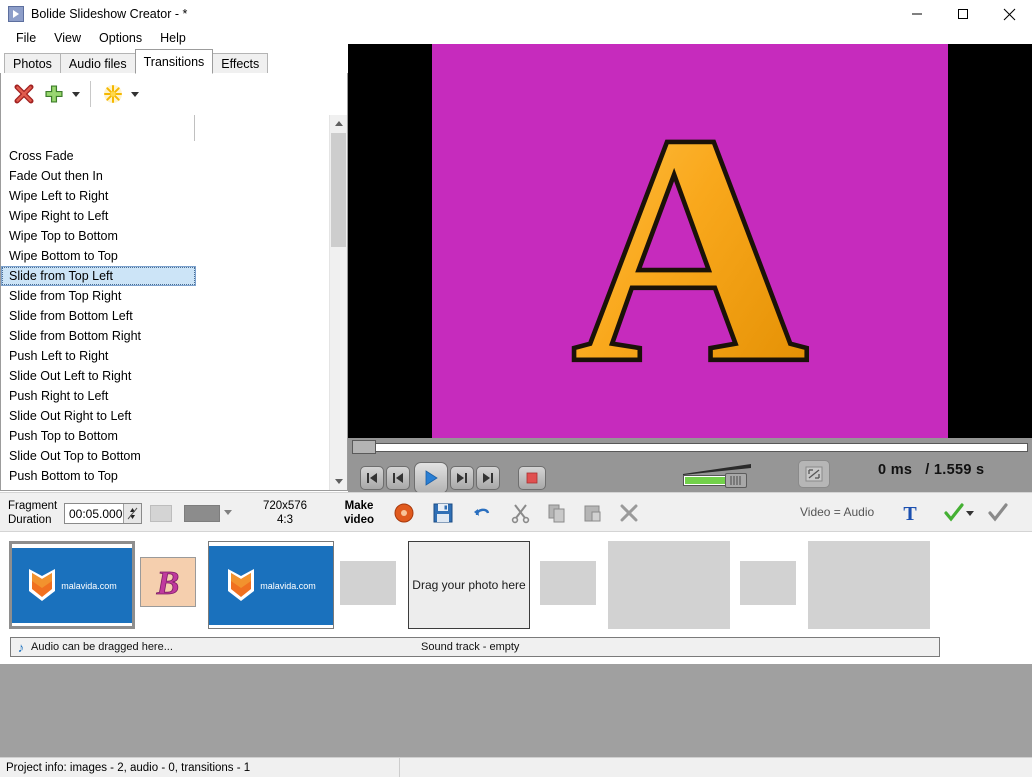  What do you see at coordinates (240, 63) in the screenshot?
I see `tab-effects: Effects` at bounding box center [240, 63].